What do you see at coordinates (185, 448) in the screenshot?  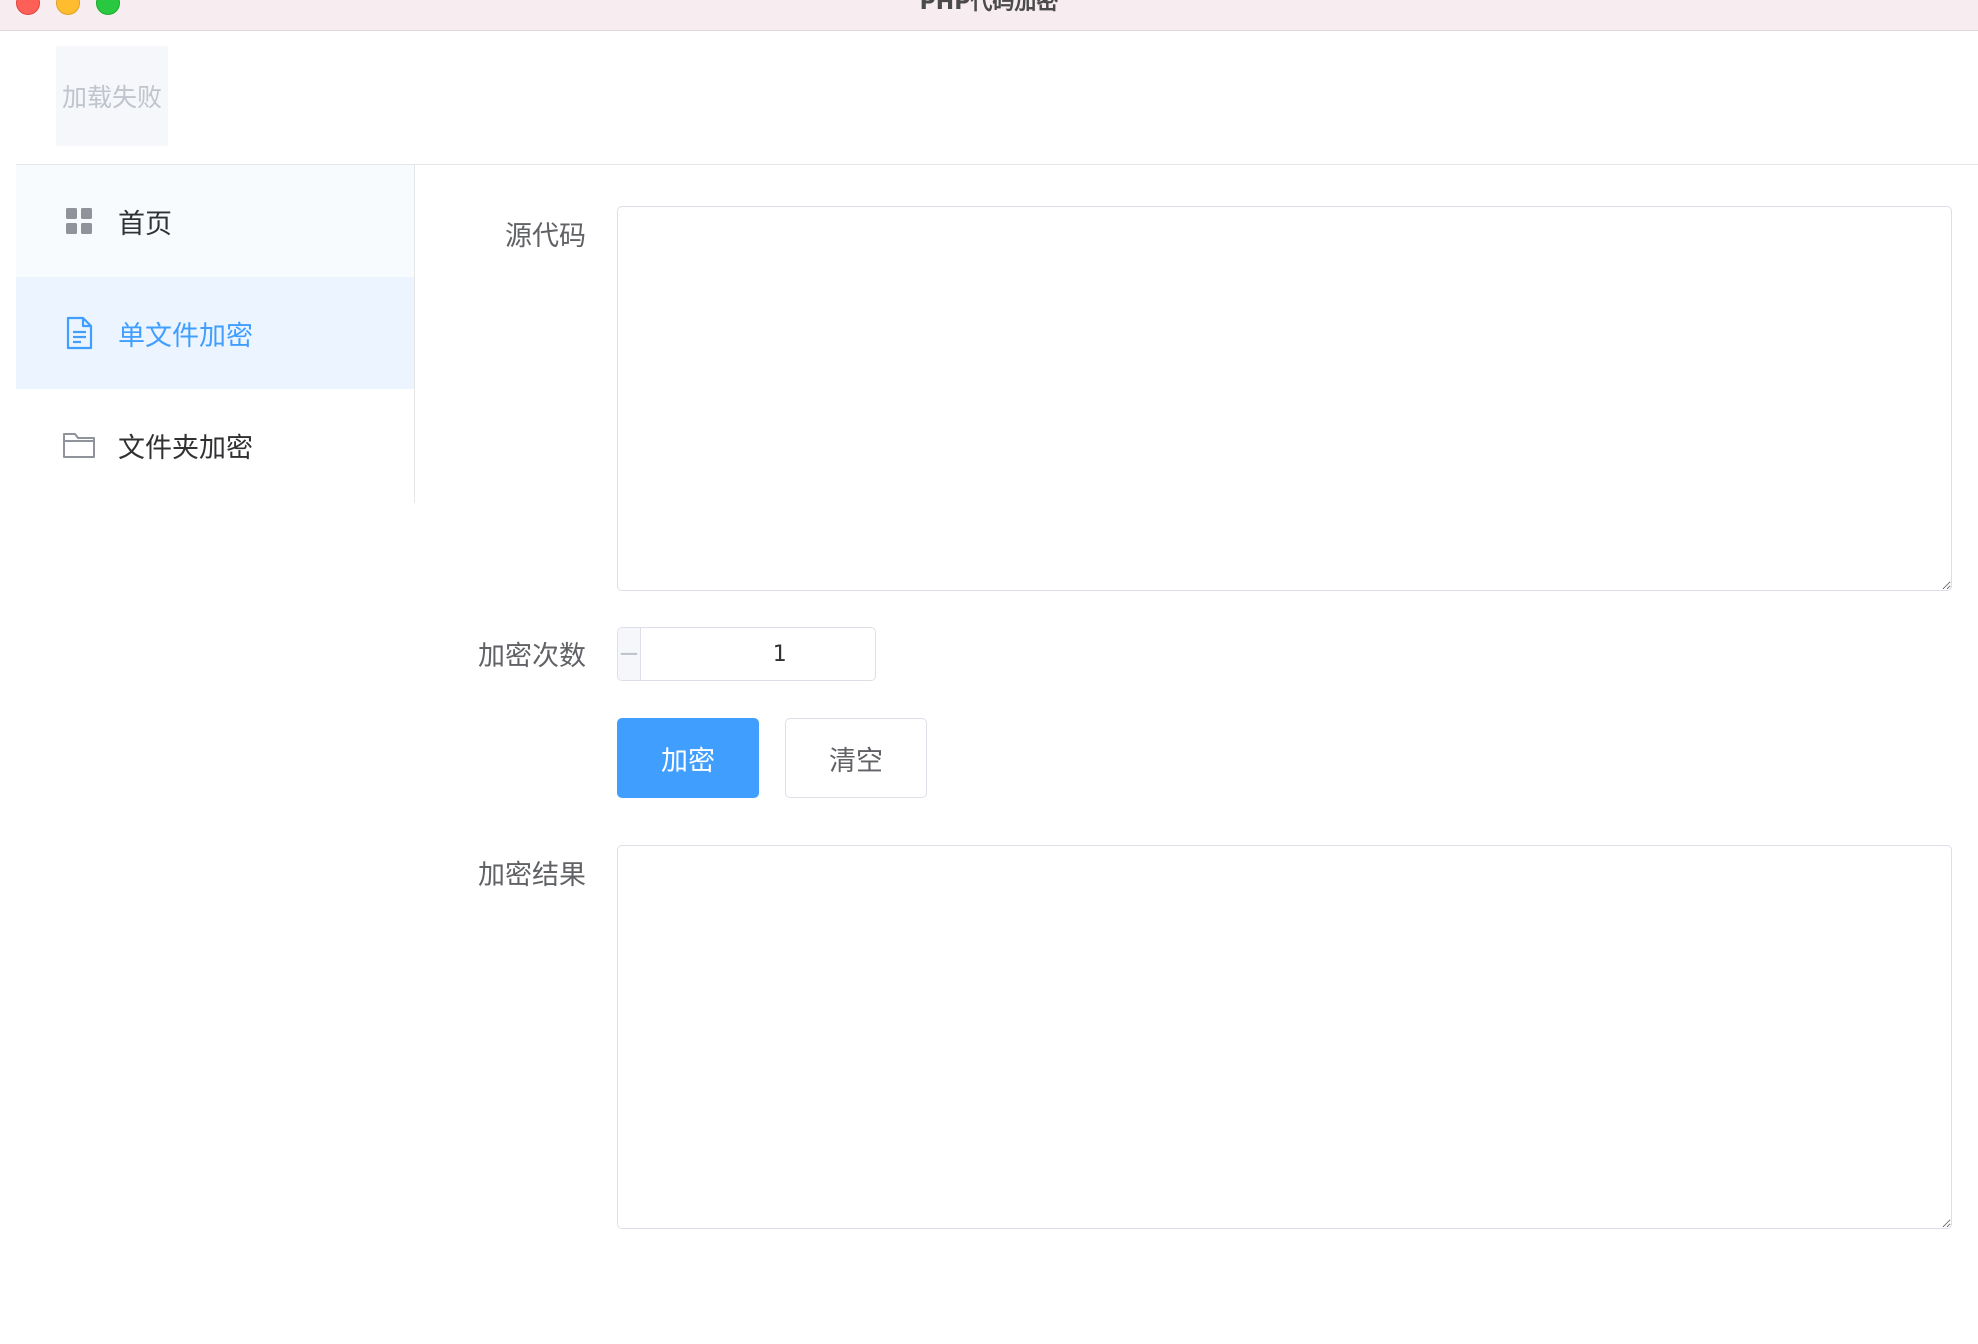 I see `sidebar-item-label: 文件夹加密` at bounding box center [185, 448].